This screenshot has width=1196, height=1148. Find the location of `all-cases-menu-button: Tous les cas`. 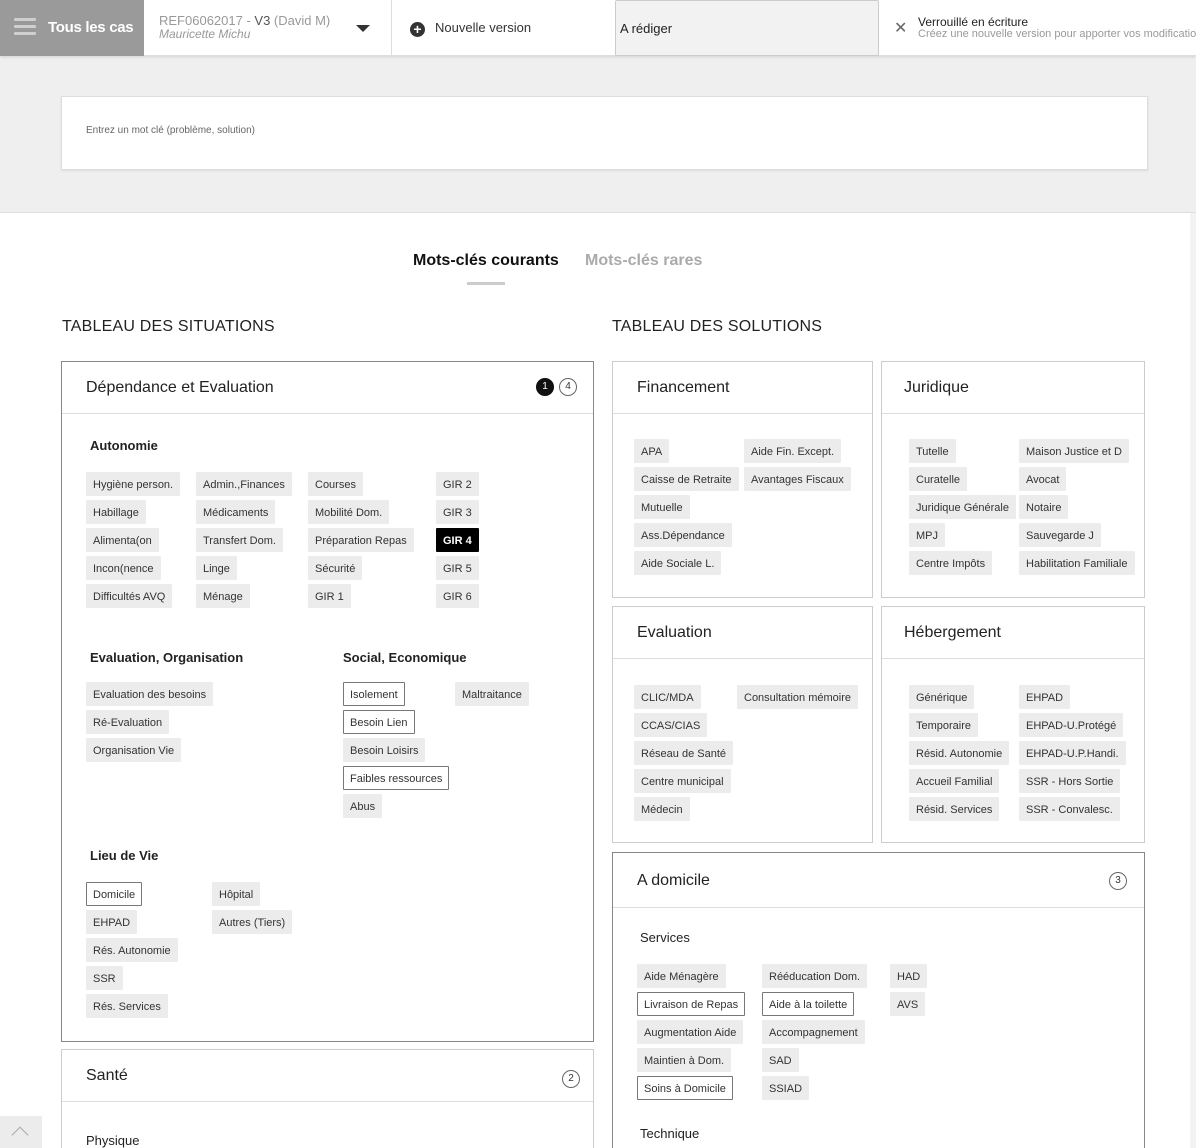

all-cases-menu-button: Tous les cas is located at coordinates (72, 28).